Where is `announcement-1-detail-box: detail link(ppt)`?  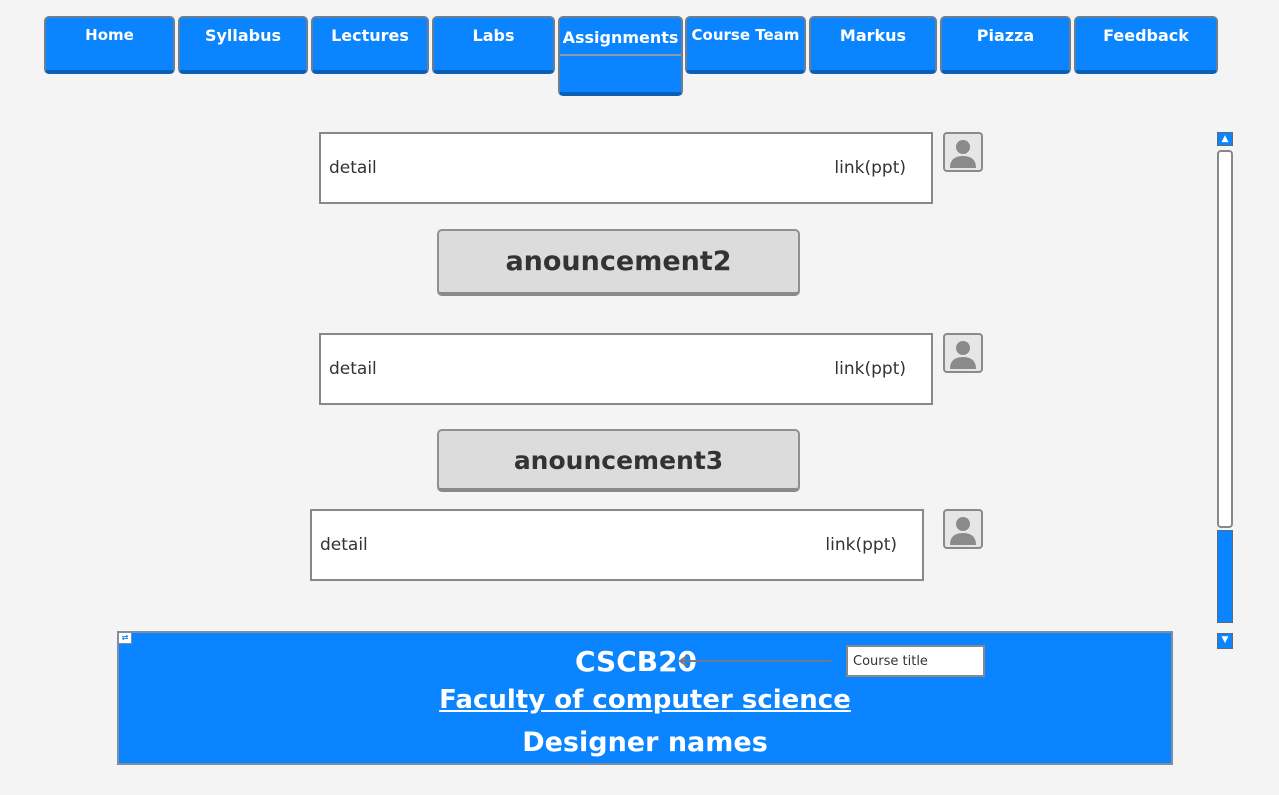
announcement-1-detail-box: detail link(ppt) is located at coordinates (626, 168).